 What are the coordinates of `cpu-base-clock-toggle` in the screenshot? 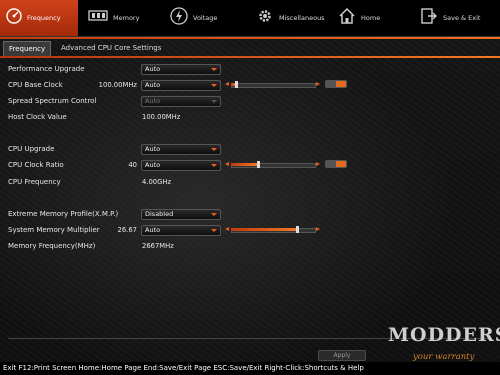 It's located at (336, 84).